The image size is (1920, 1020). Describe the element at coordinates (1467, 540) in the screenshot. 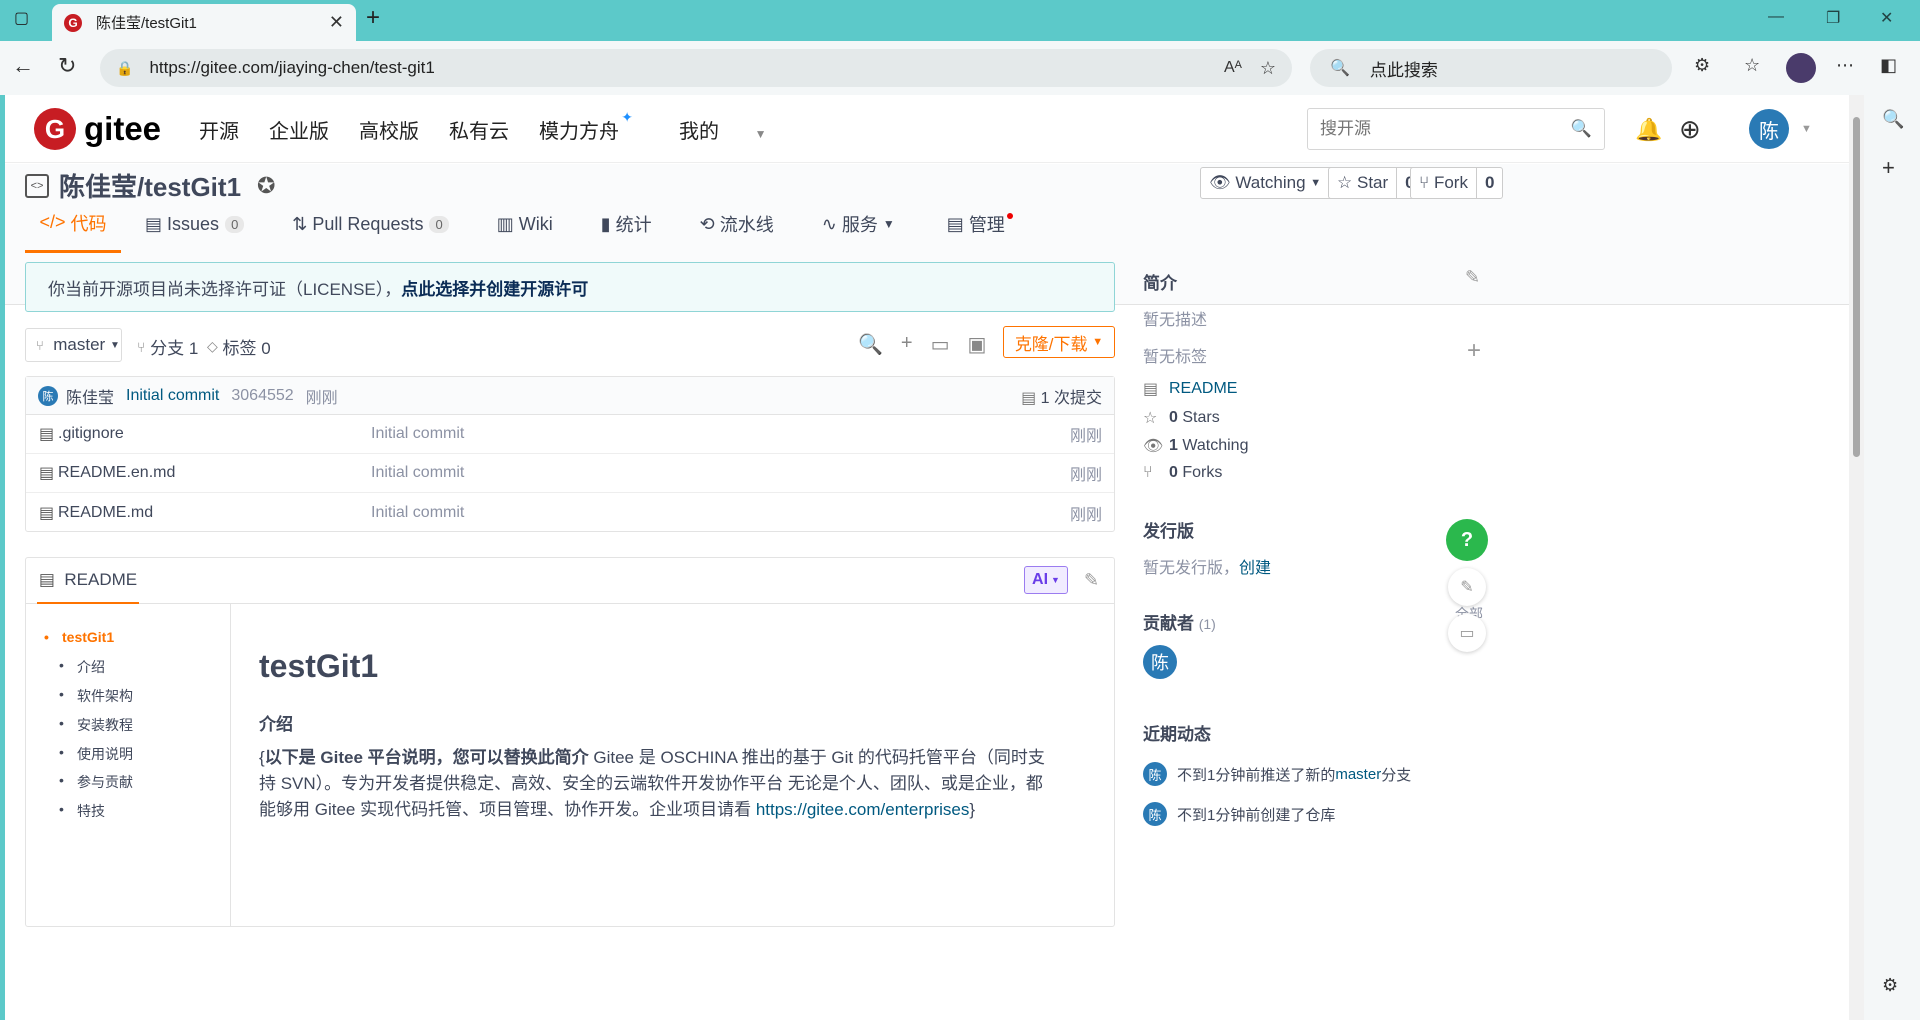

I see `help-button: ?` at that location.